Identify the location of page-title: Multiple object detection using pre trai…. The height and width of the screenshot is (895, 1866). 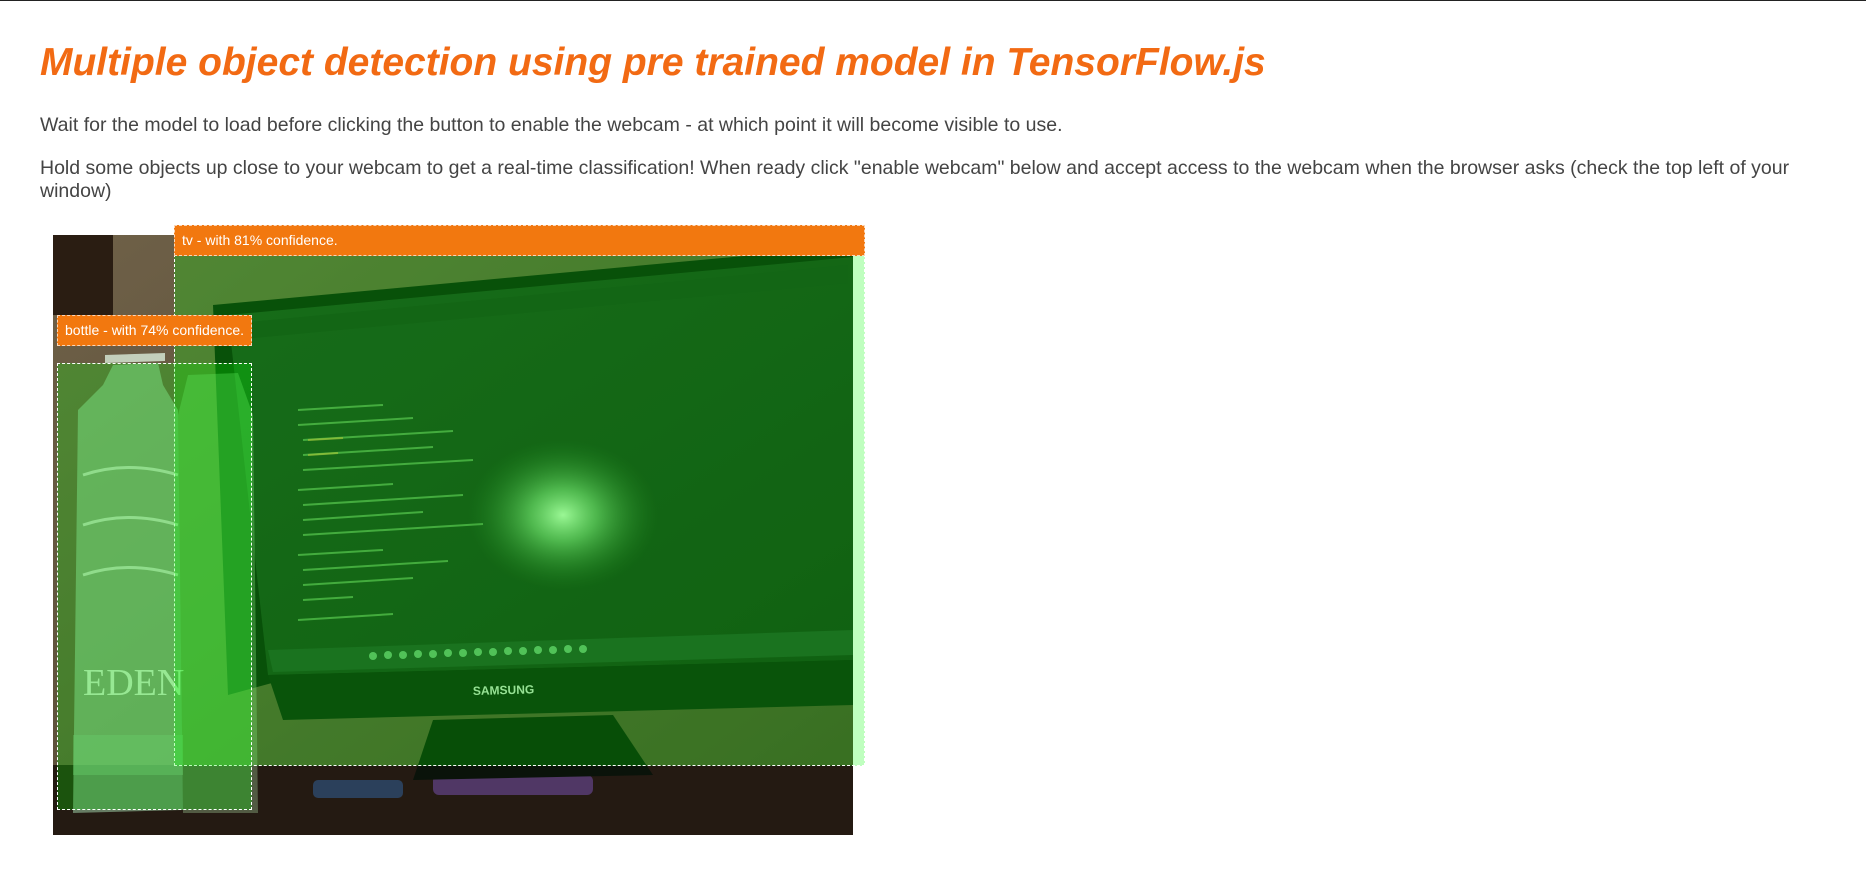
(653, 62).